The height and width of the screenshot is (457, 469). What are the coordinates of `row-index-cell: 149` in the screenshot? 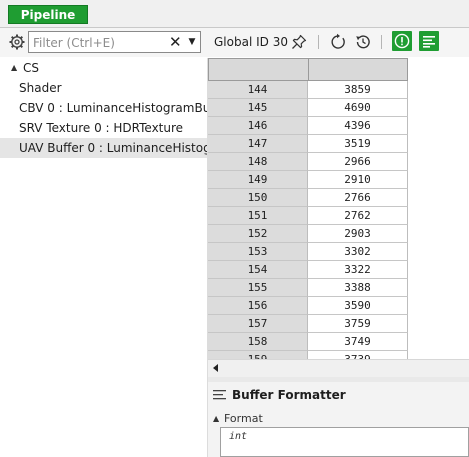 It's located at (258, 180).